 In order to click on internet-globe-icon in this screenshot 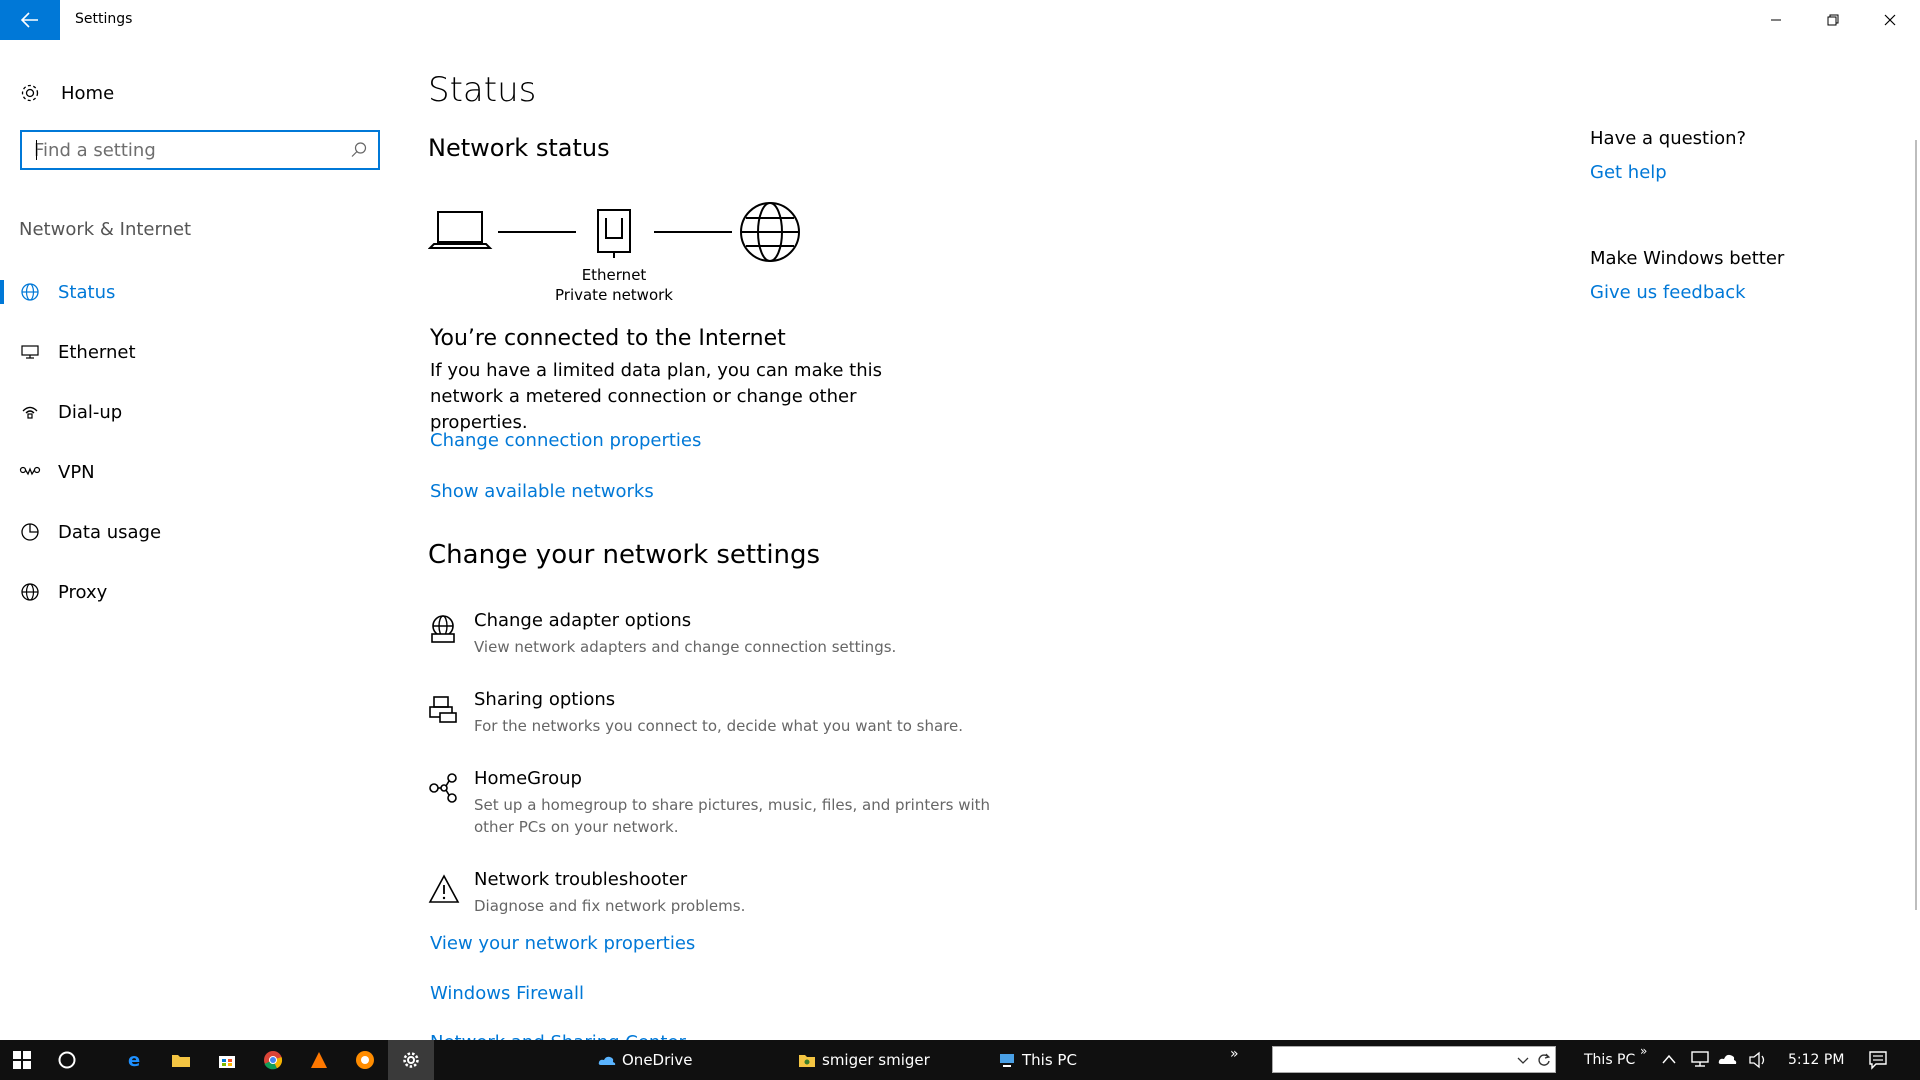, I will do `click(770, 232)`.